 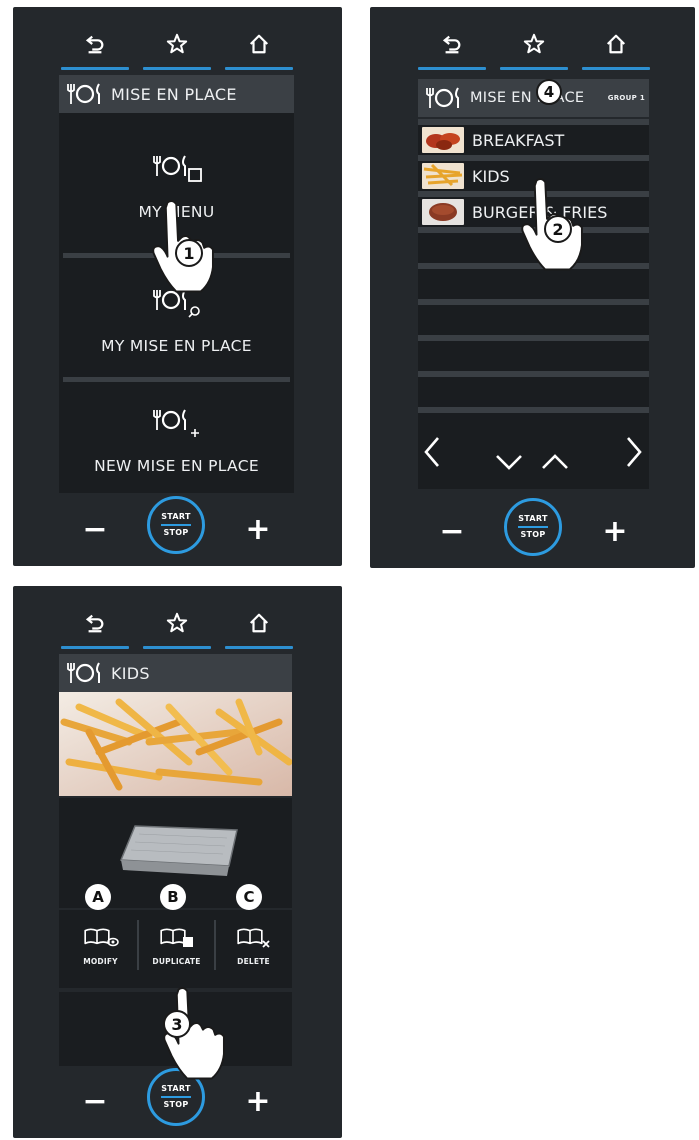 I want to click on title-bar: KIDS, so click(x=175, y=673).